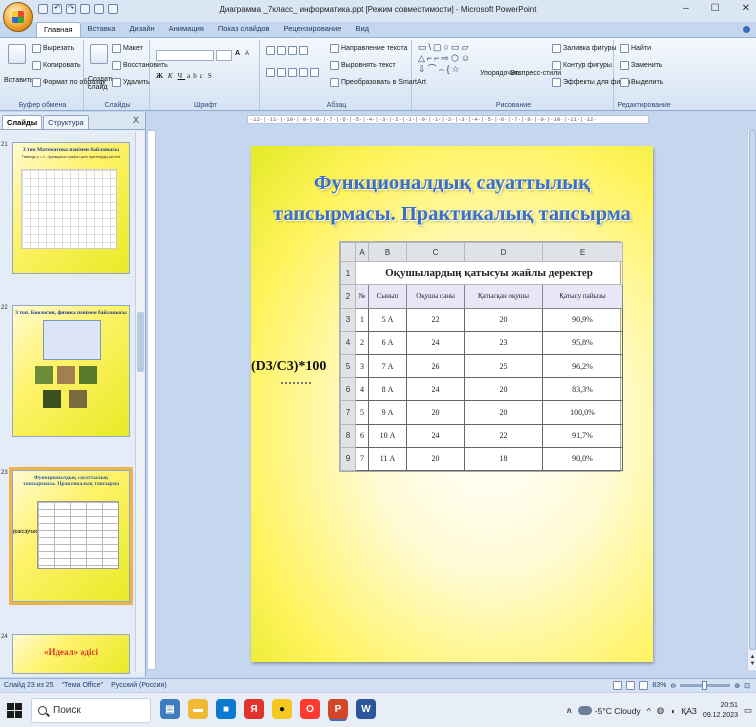  Describe the element at coordinates (748, 710) in the screenshot. I see `notifications-icon: ▭` at that location.